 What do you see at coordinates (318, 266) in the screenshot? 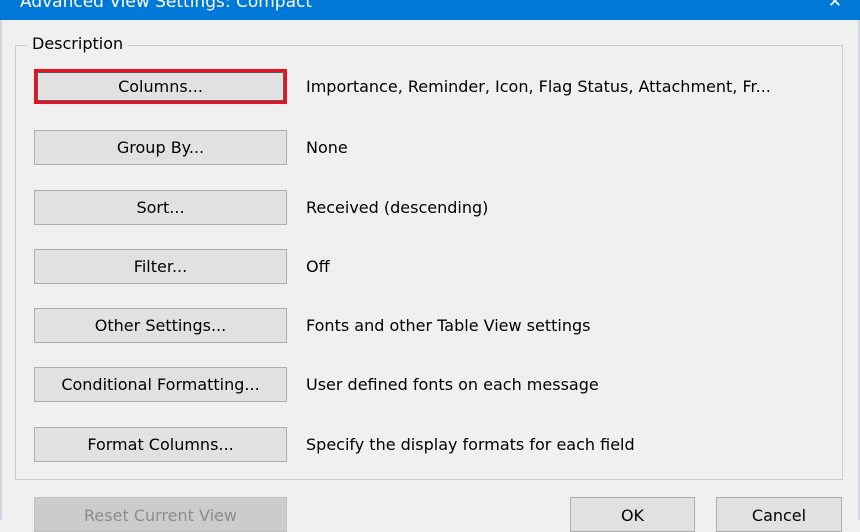
I see `filter-description: Off` at bounding box center [318, 266].